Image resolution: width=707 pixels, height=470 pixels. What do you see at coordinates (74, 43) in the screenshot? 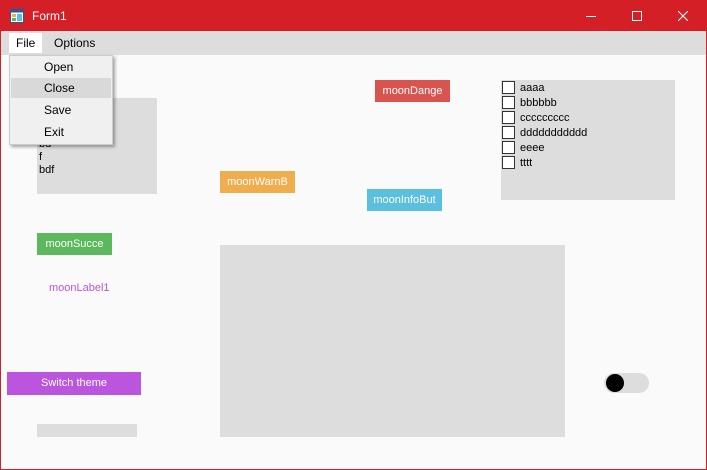
I see `menu-options: Options` at bounding box center [74, 43].